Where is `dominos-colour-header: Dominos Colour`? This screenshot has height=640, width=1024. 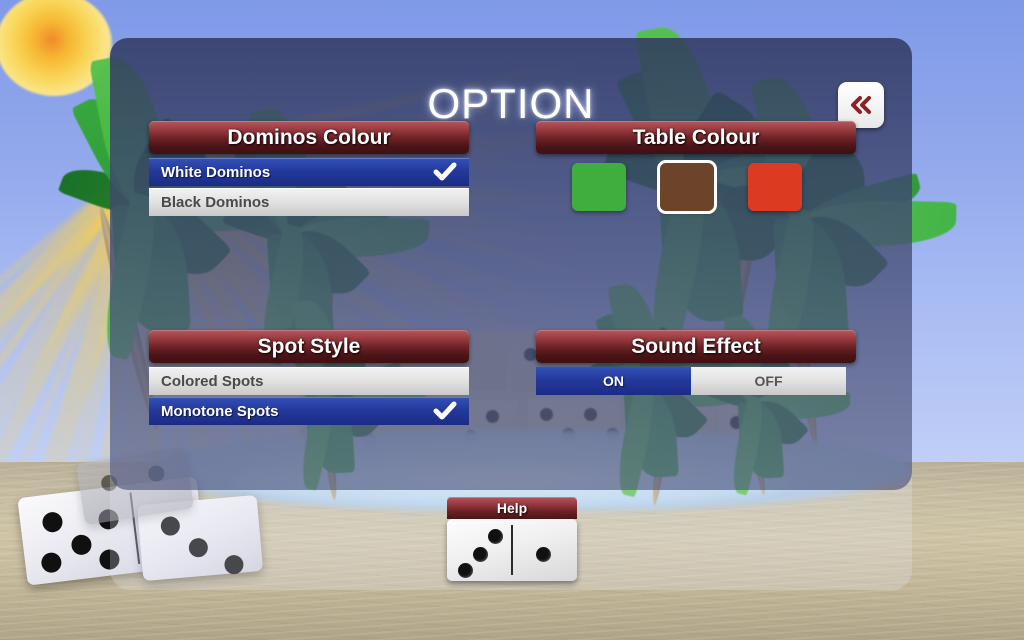 dominos-colour-header: Dominos Colour is located at coordinates (309, 137).